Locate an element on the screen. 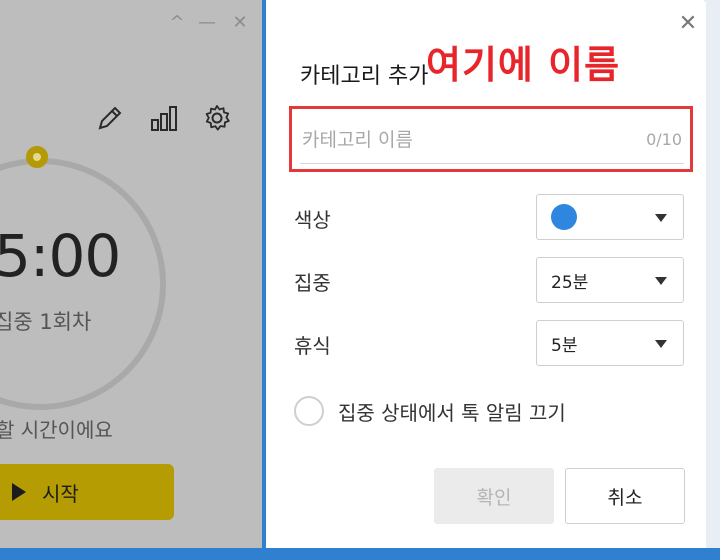  timer-display: 5:00 is located at coordinates (60, 256).